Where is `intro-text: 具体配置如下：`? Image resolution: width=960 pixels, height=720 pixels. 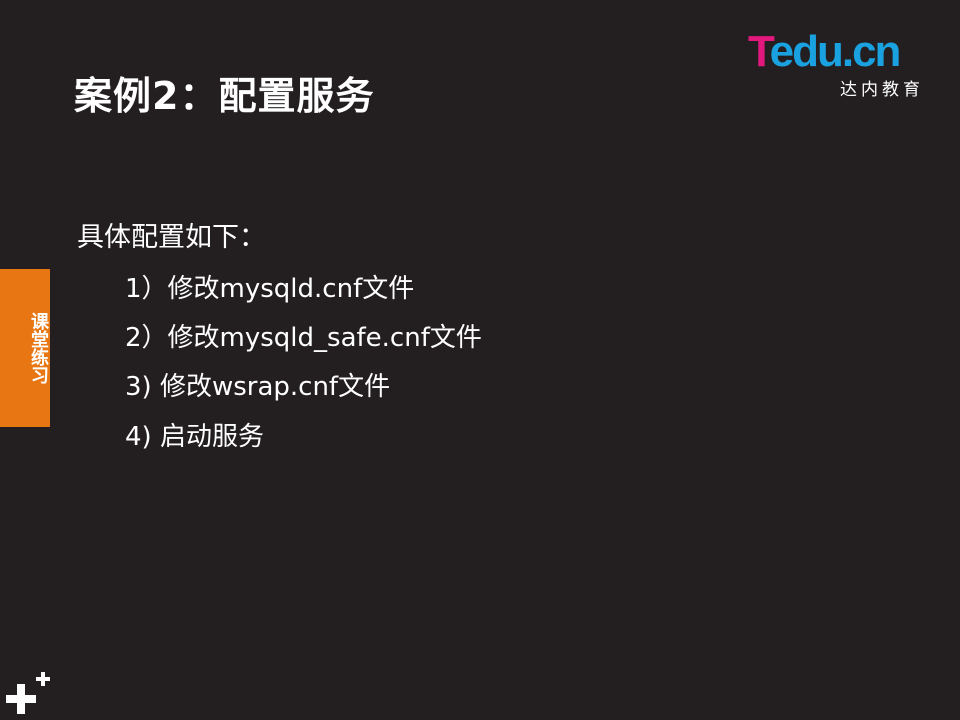 intro-text: 具体配置如下： is located at coordinates (171, 237).